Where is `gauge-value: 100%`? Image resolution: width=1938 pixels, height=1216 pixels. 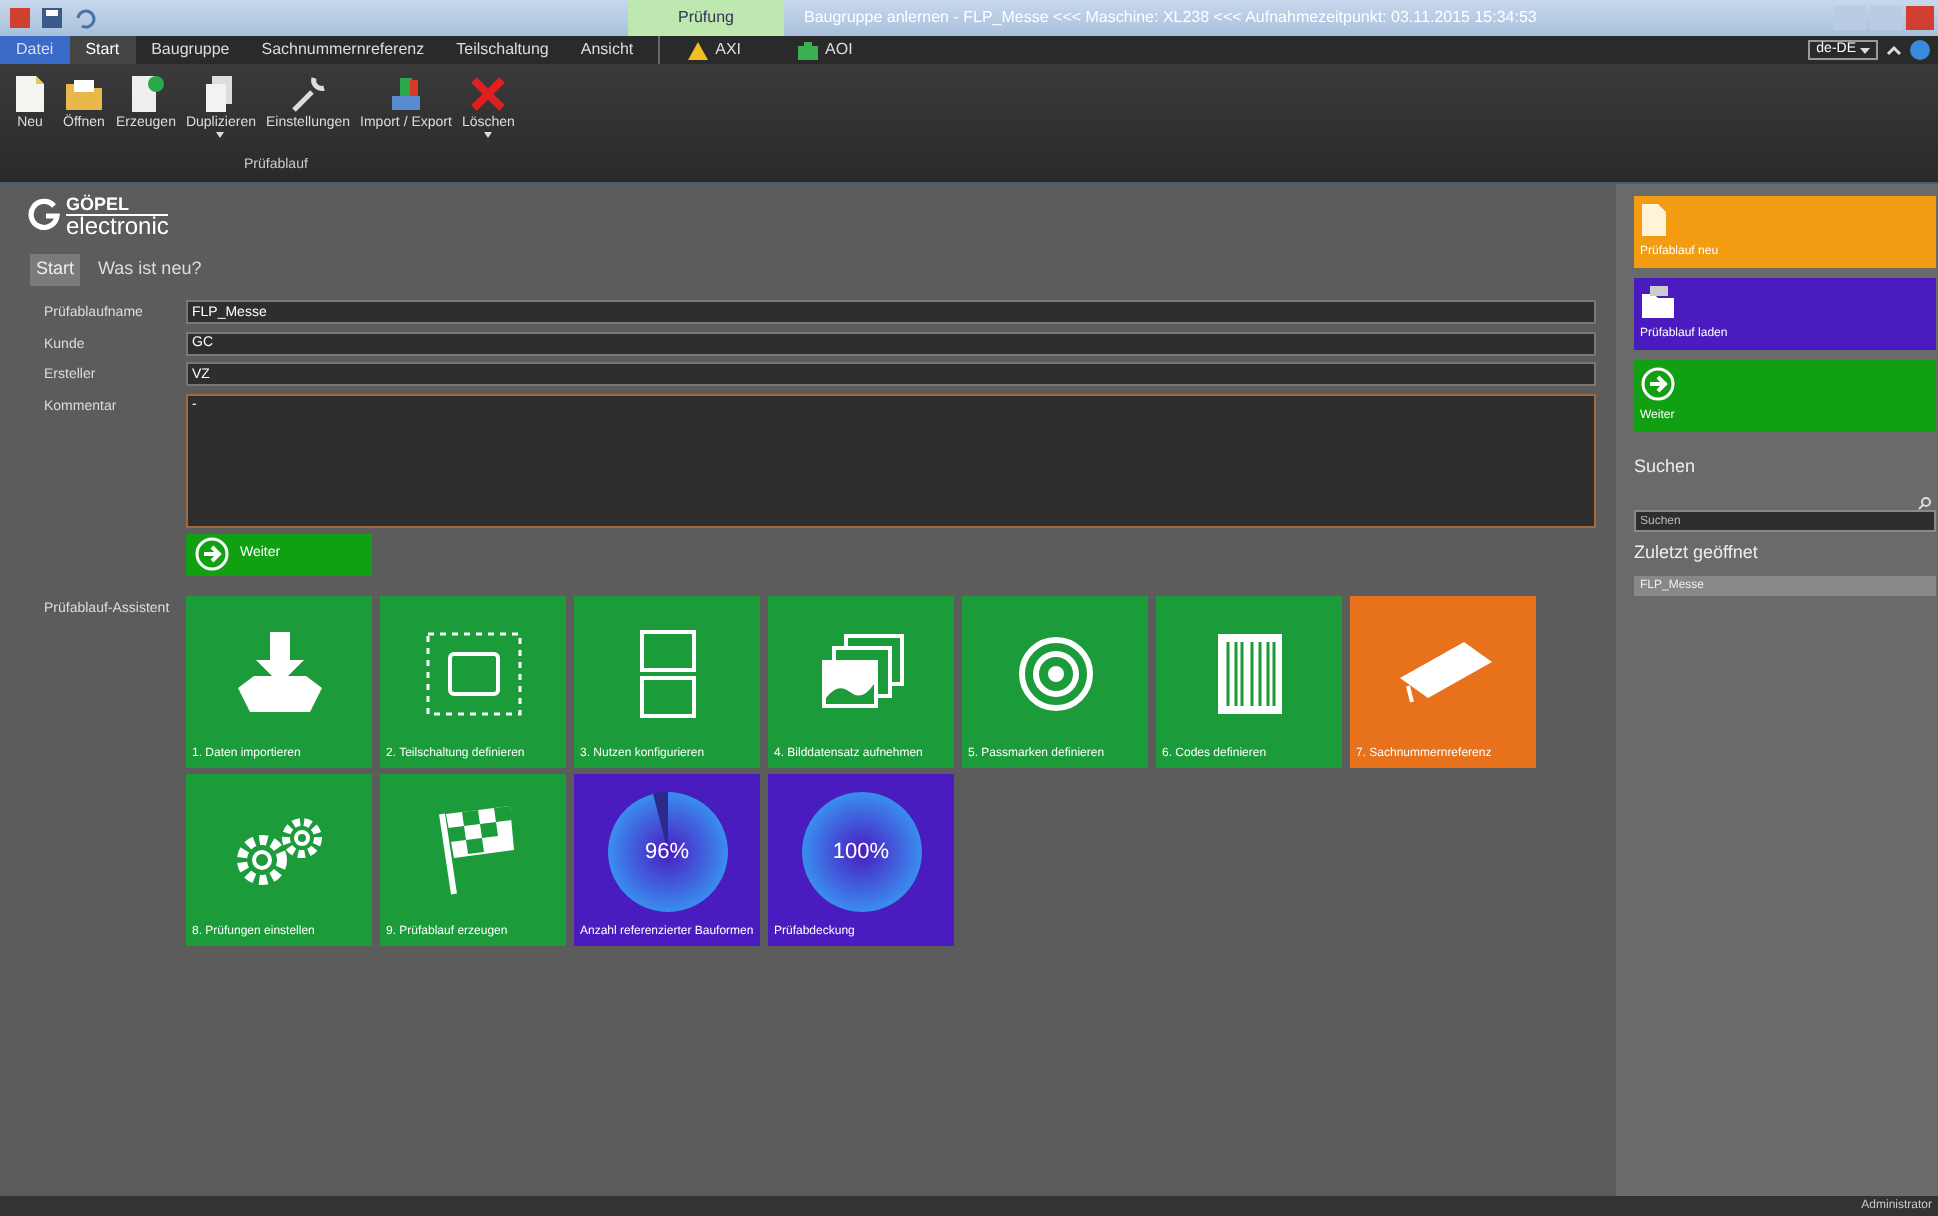 gauge-value: 100% is located at coordinates (861, 852).